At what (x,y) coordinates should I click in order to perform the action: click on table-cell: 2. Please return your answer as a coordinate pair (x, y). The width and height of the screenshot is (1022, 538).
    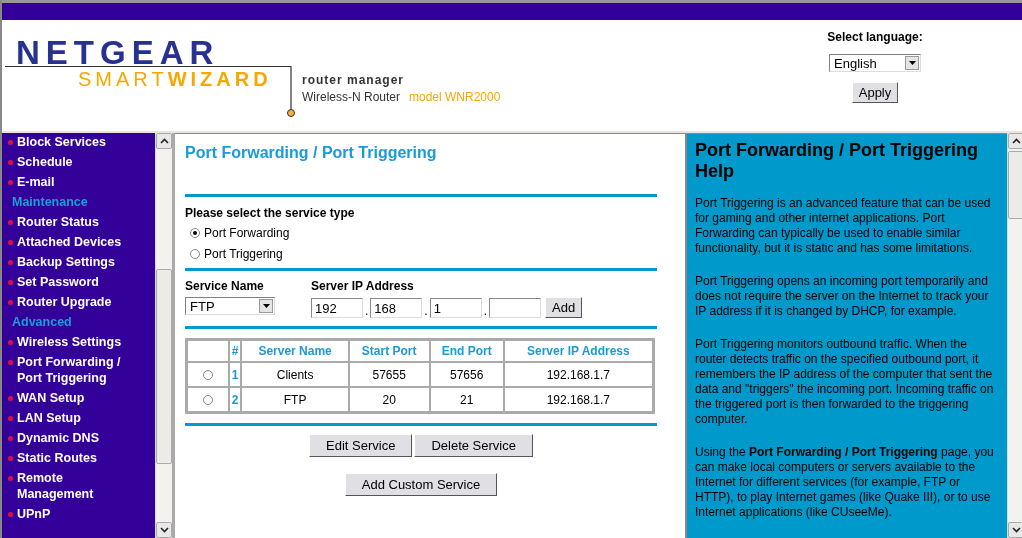
    Looking at the image, I should click on (235, 399).